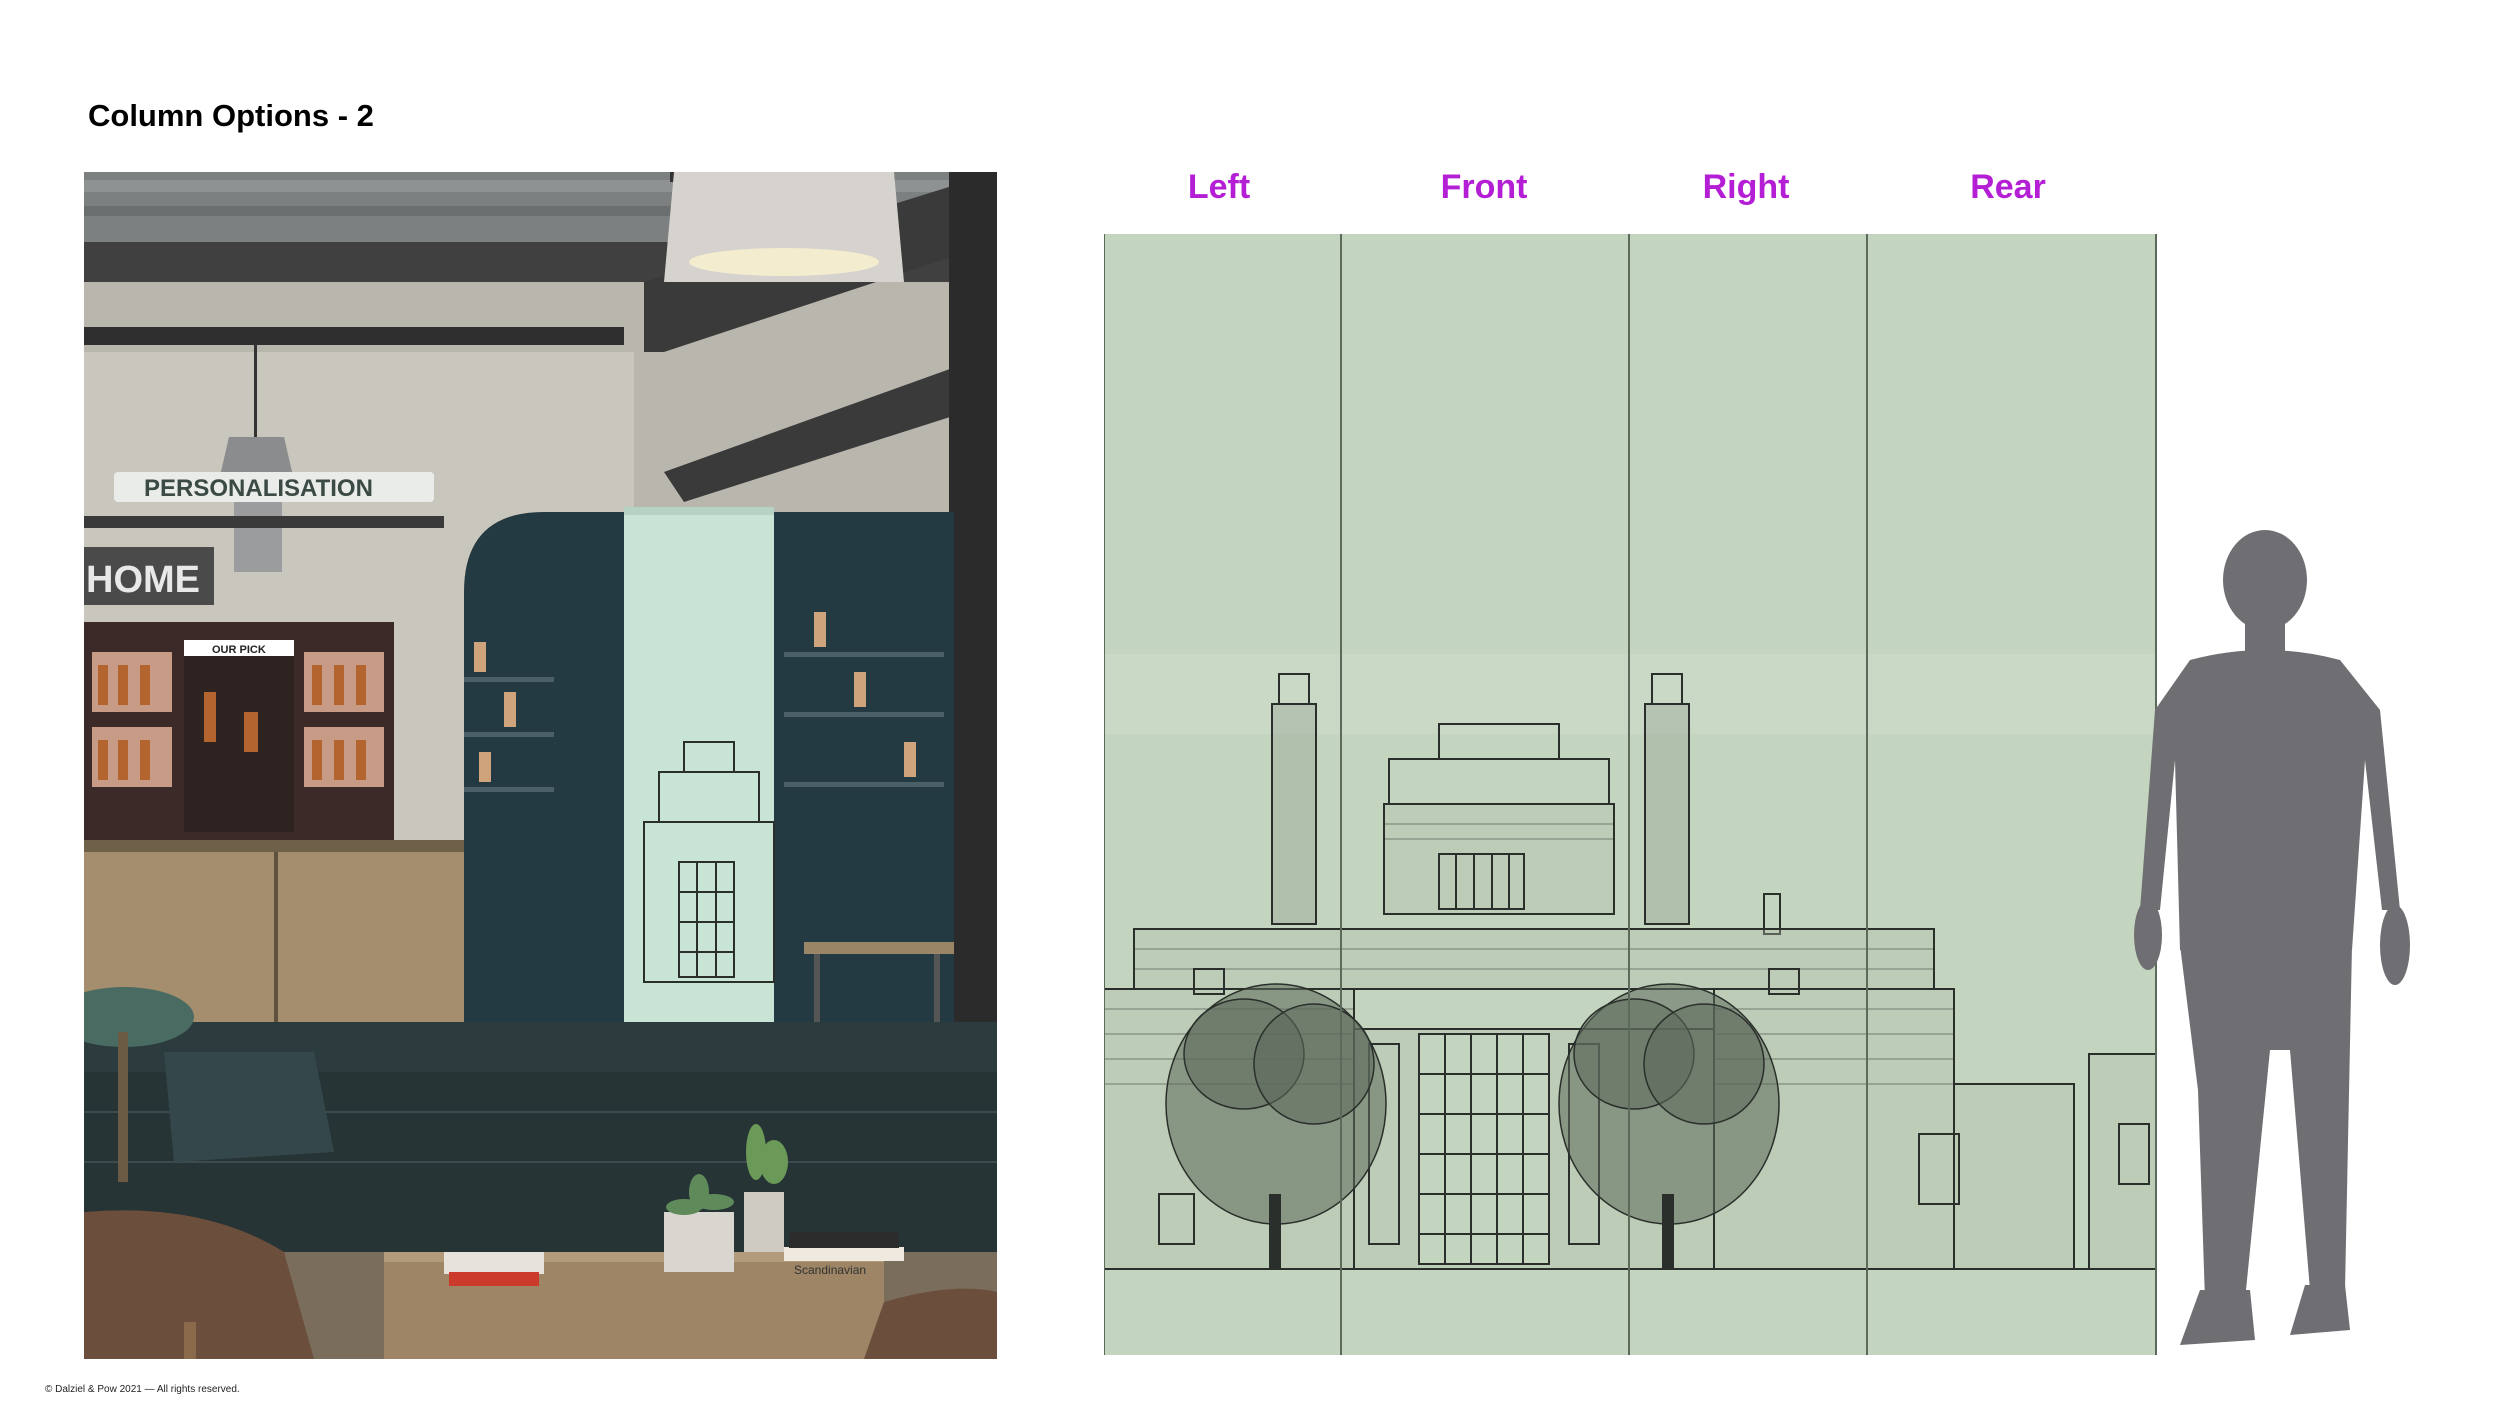 This screenshot has height=1406, width=2500. What do you see at coordinates (231, 115) in the screenshot?
I see `page-title: Column Options - 2` at bounding box center [231, 115].